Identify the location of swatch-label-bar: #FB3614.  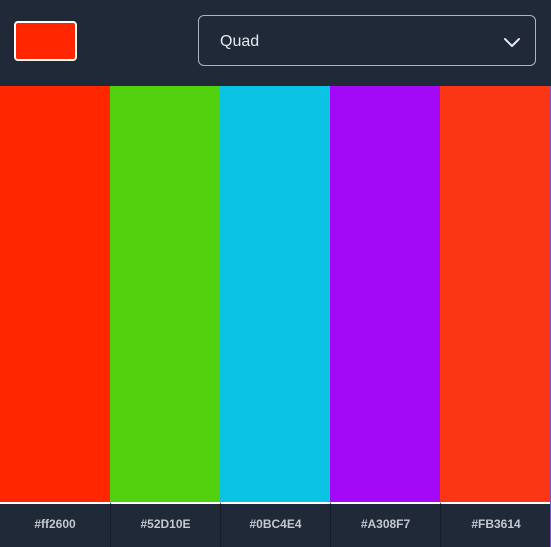
(495, 524).